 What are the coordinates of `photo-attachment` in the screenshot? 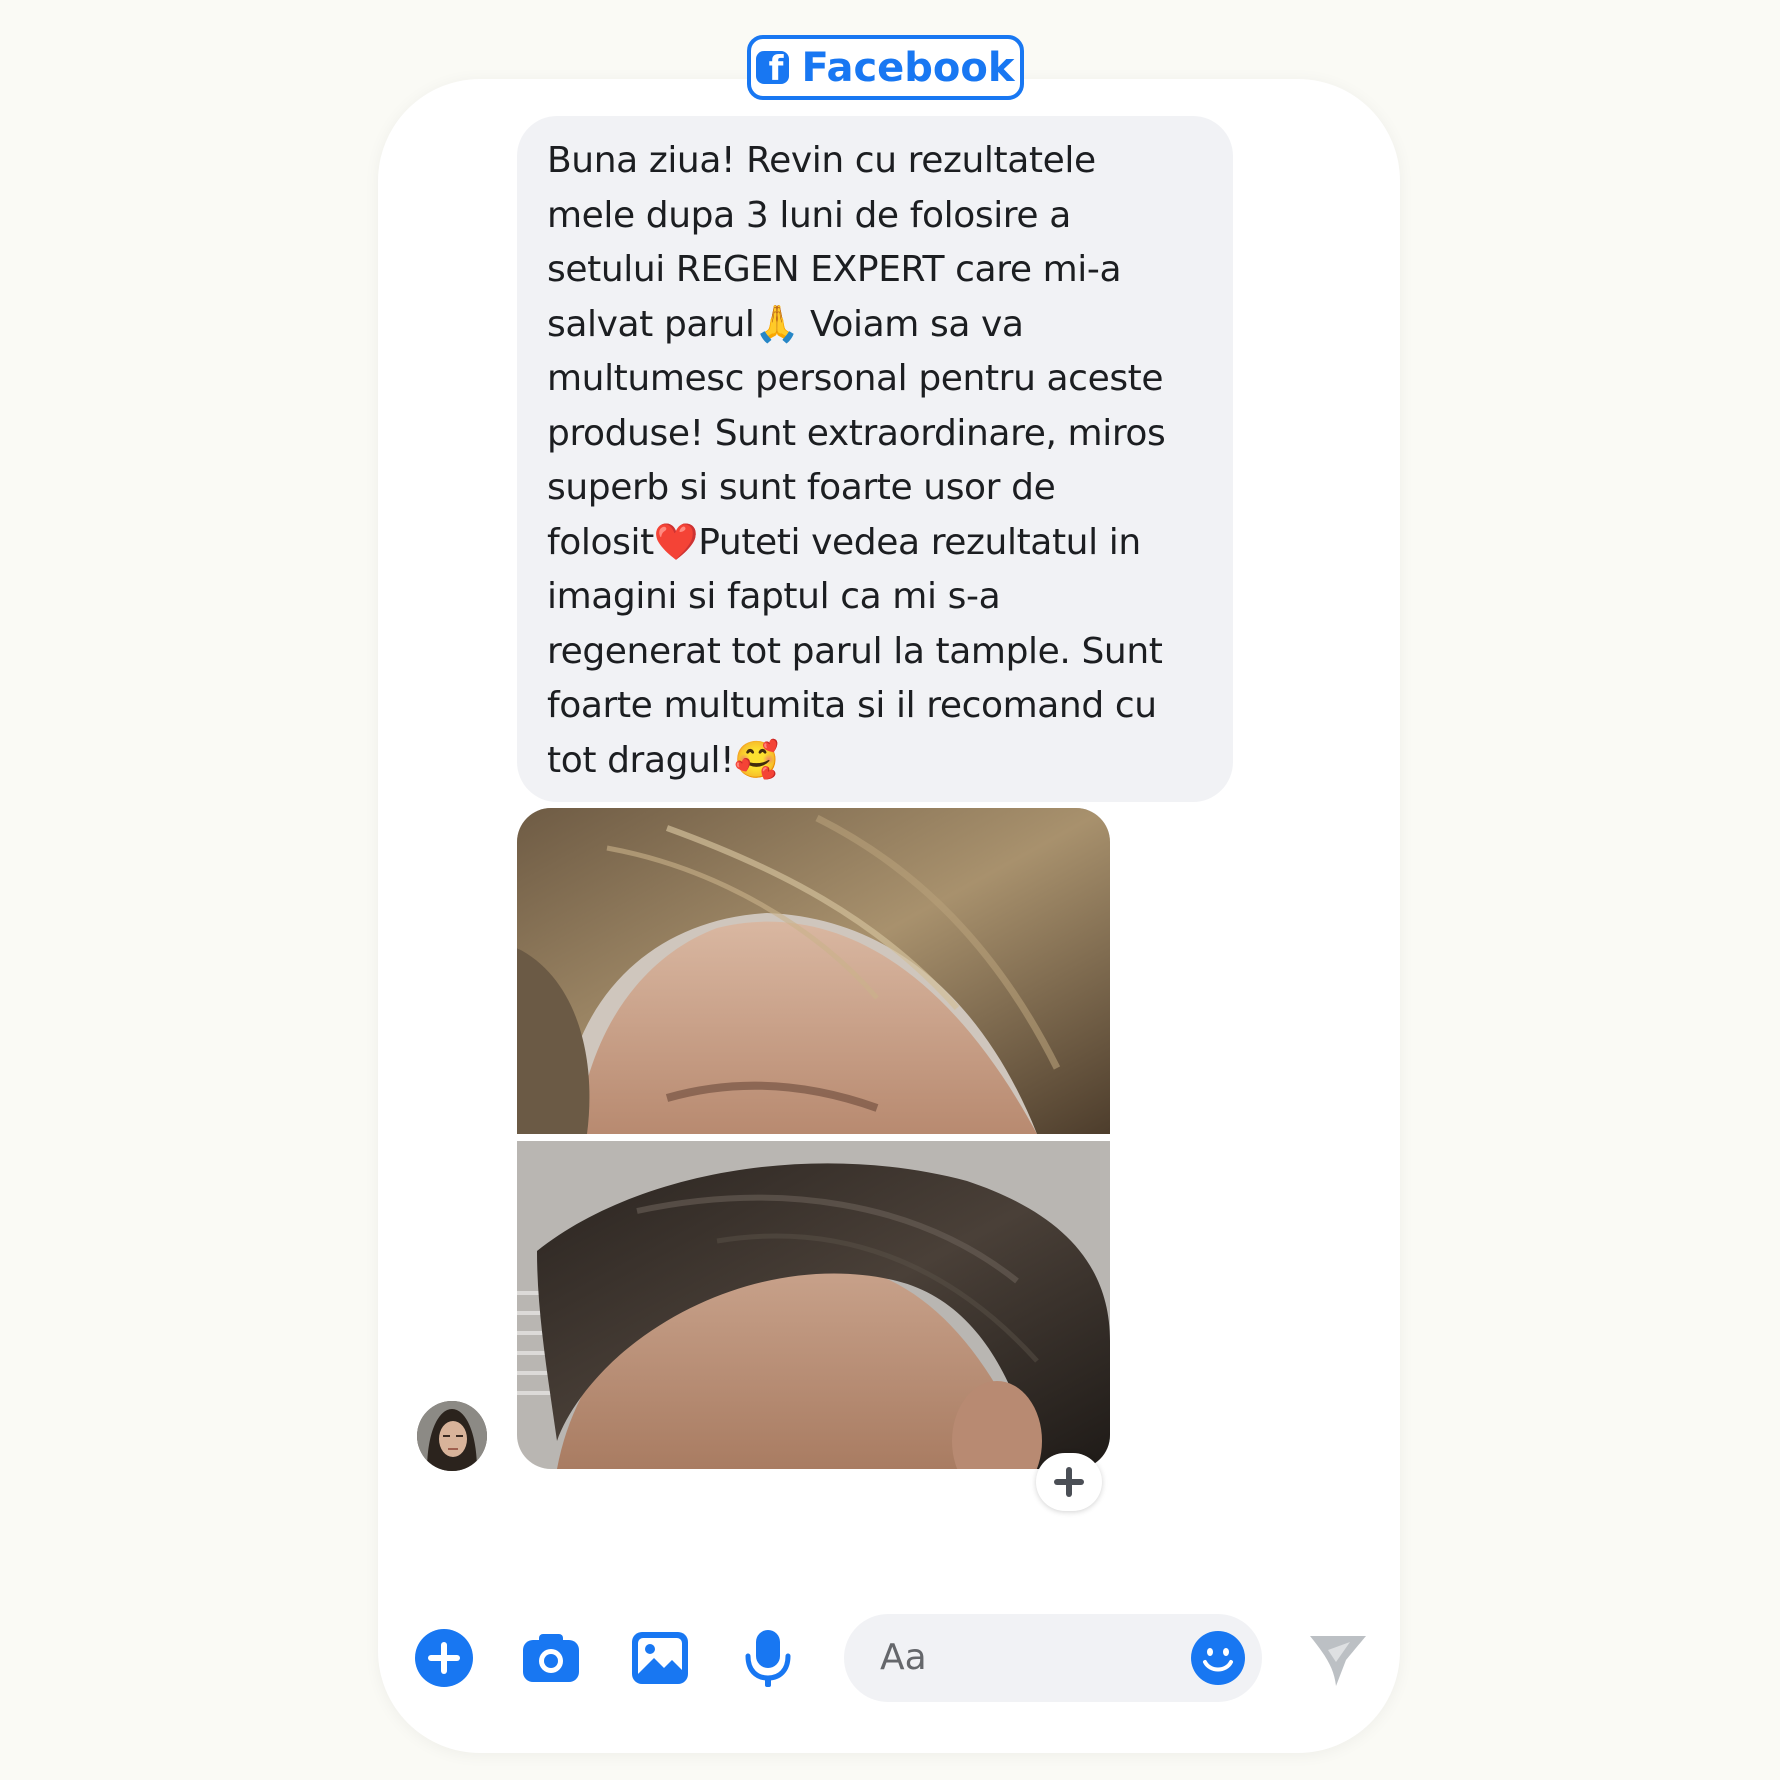 It's located at (813, 1138).